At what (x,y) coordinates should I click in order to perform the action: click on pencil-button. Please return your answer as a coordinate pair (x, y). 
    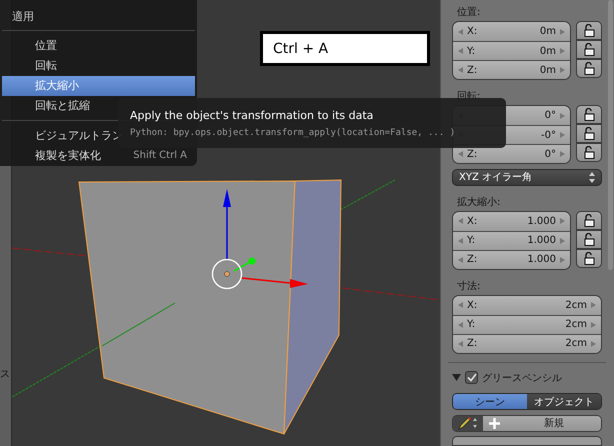
    Looking at the image, I should click on (468, 423).